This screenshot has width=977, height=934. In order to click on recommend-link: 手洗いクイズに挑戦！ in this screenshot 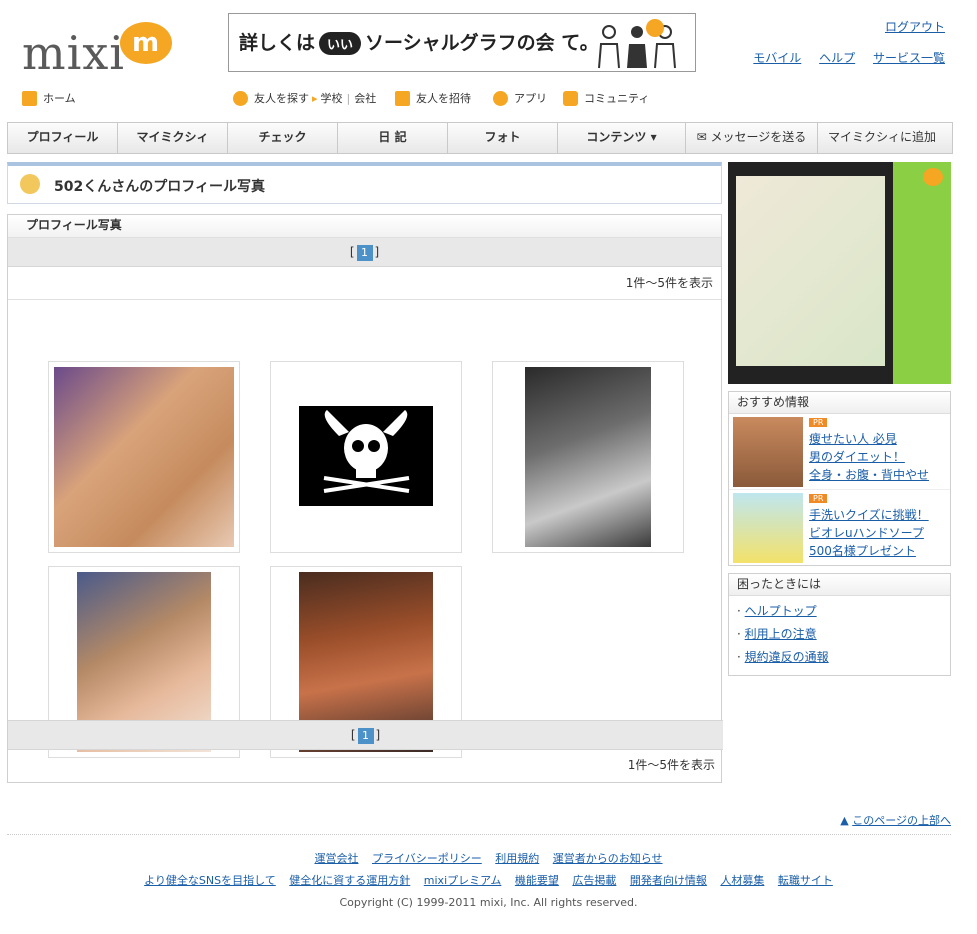, I will do `click(869, 515)`.